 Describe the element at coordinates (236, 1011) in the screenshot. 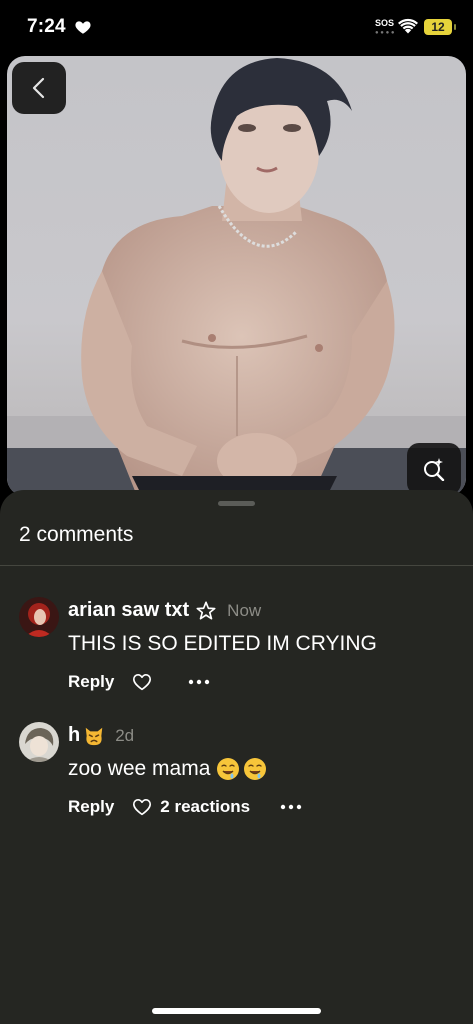

I see `home-indicator` at that location.